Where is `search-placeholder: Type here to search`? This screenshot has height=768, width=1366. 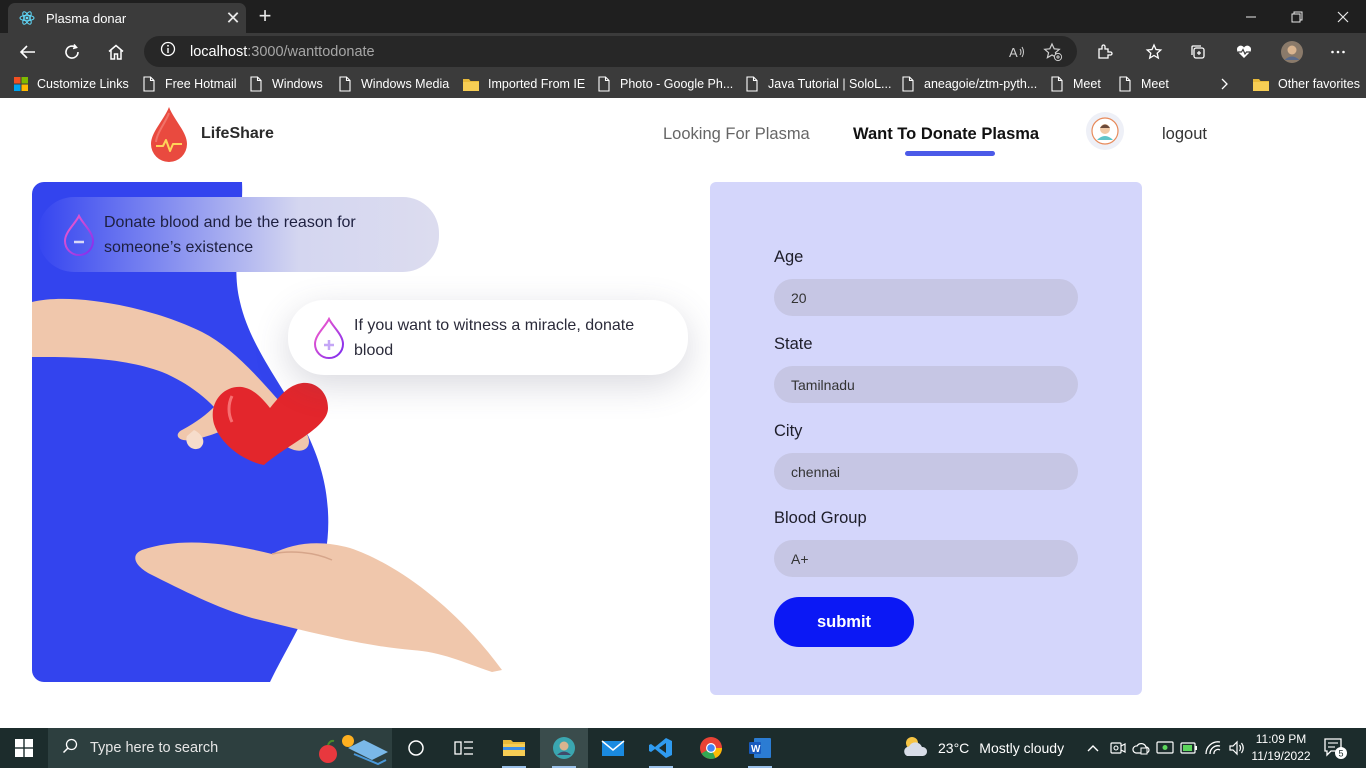 search-placeholder: Type here to search is located at coordinates (154, 748).